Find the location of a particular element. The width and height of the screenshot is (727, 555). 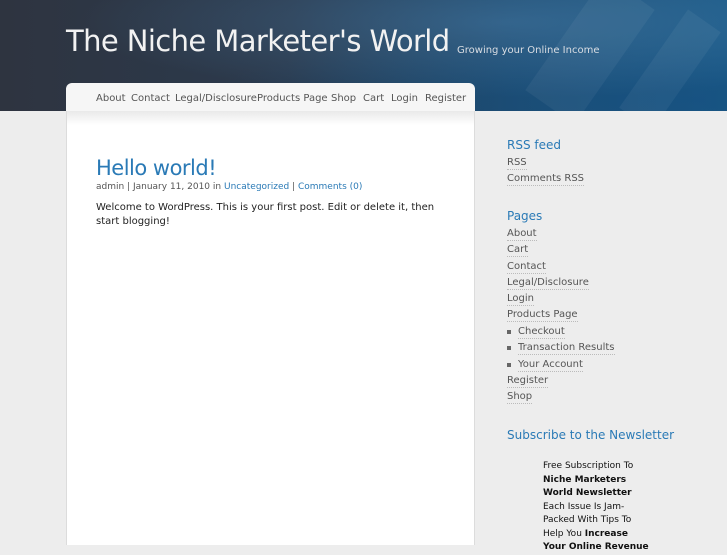

content-shadow is located at coordinates (270, 118).